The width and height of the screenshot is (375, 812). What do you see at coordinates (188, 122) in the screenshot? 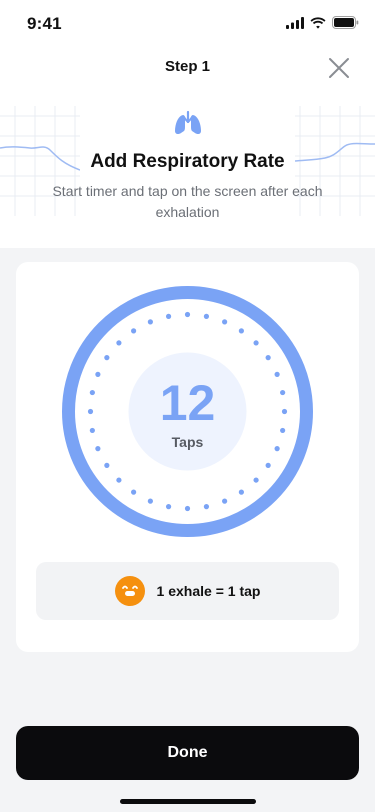
I see `lungs-icon` at bounding box center [188, 122].